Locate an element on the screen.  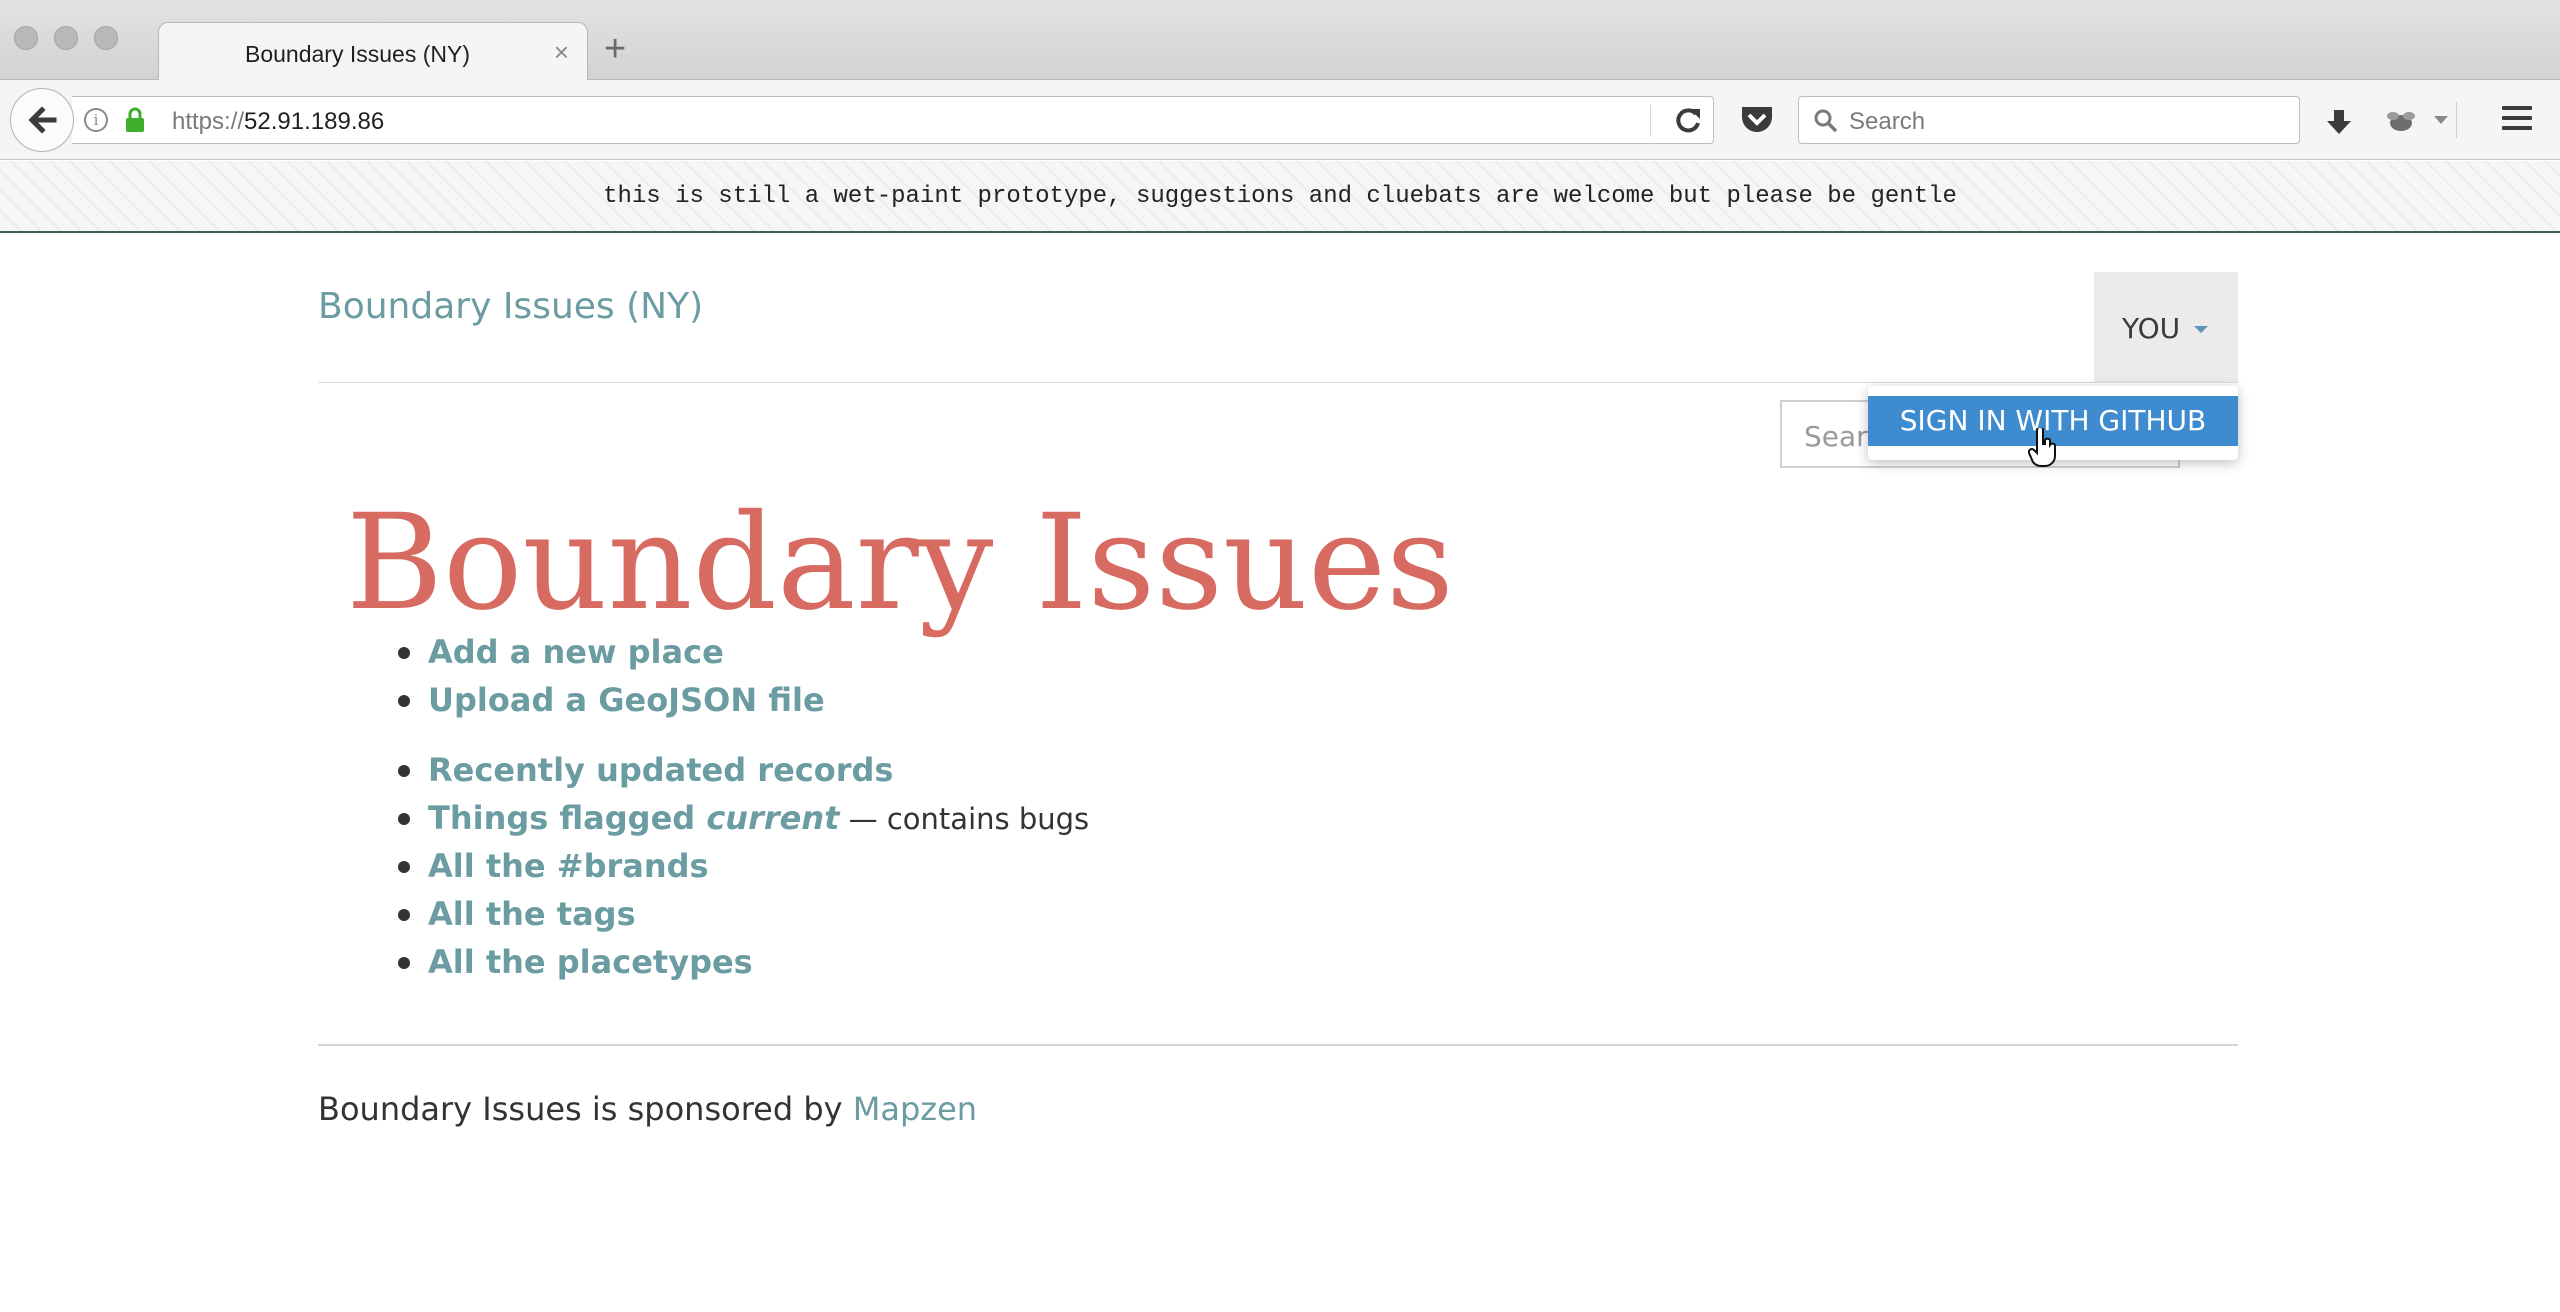
url-text: https://52.91.189.86 is located at coordinates (278, 122).